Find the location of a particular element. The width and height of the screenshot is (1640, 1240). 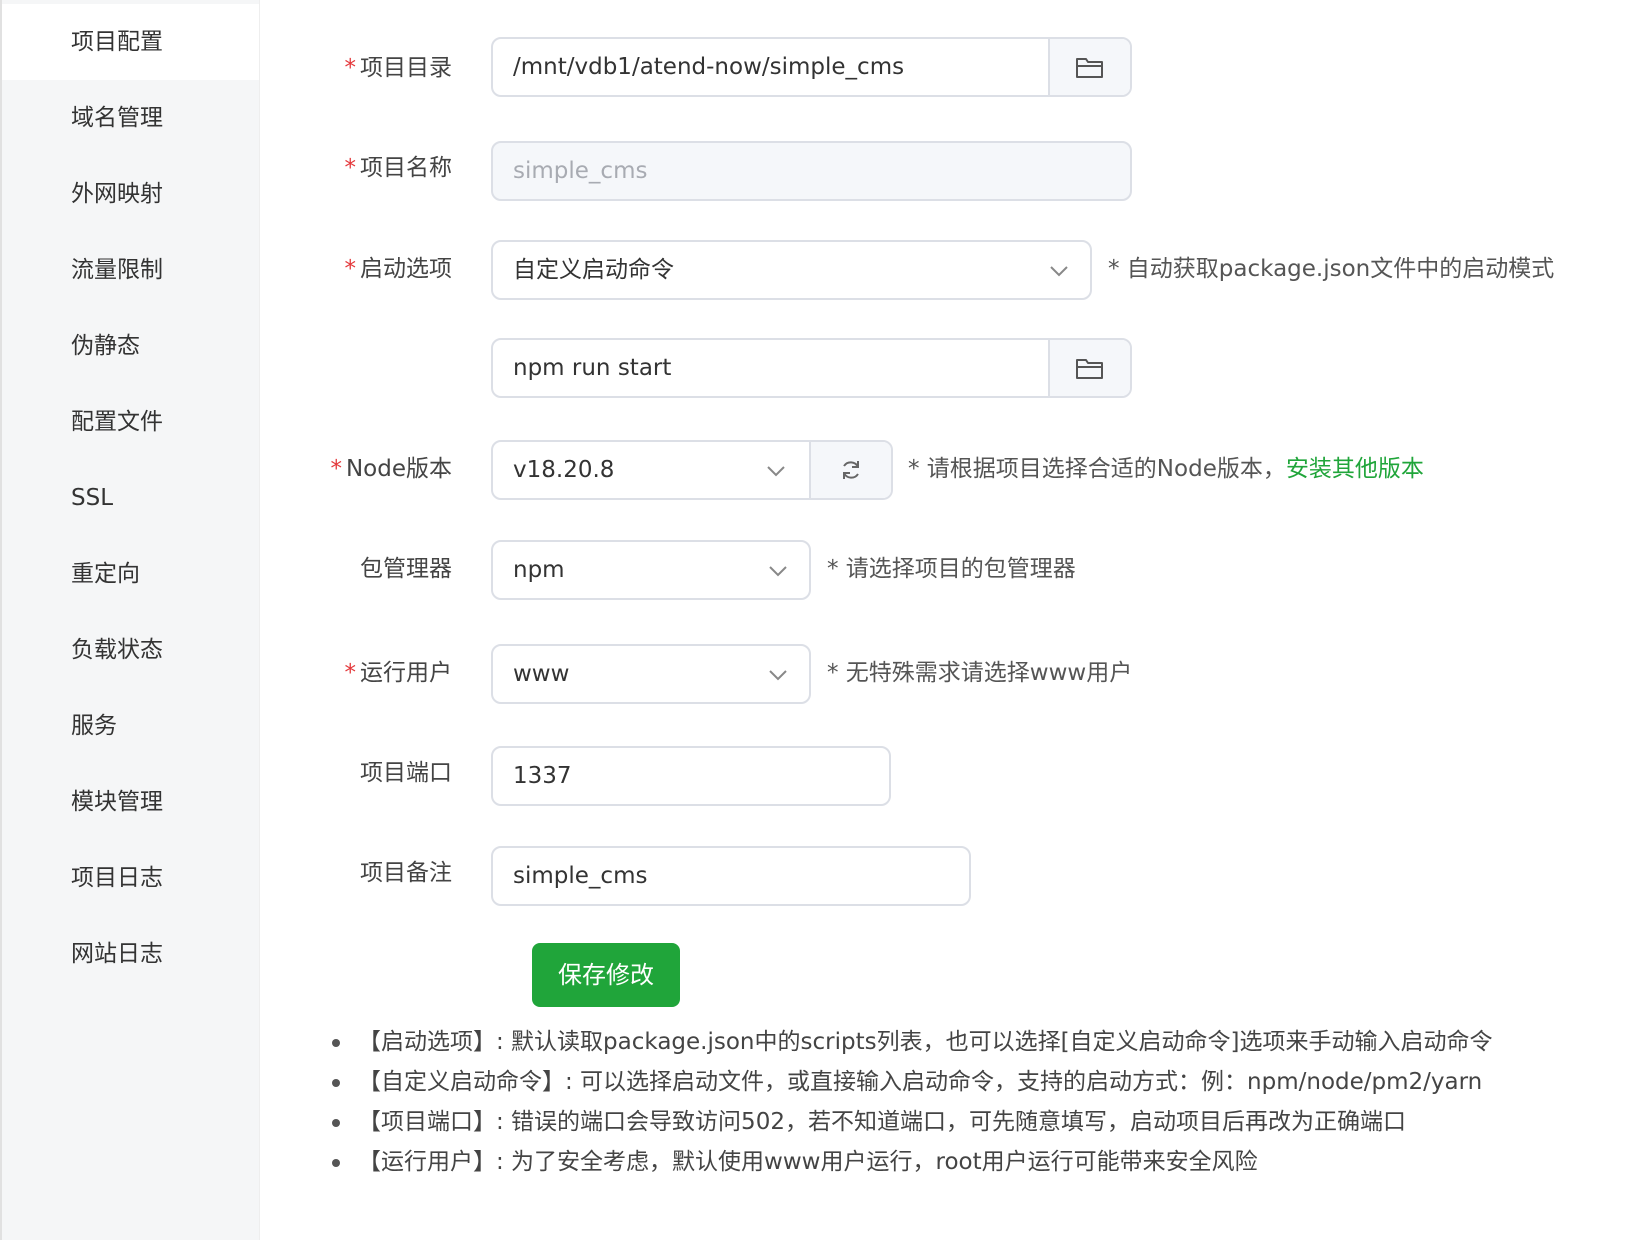

project-name-value: simple_cms is located at coordinates (580, 171).